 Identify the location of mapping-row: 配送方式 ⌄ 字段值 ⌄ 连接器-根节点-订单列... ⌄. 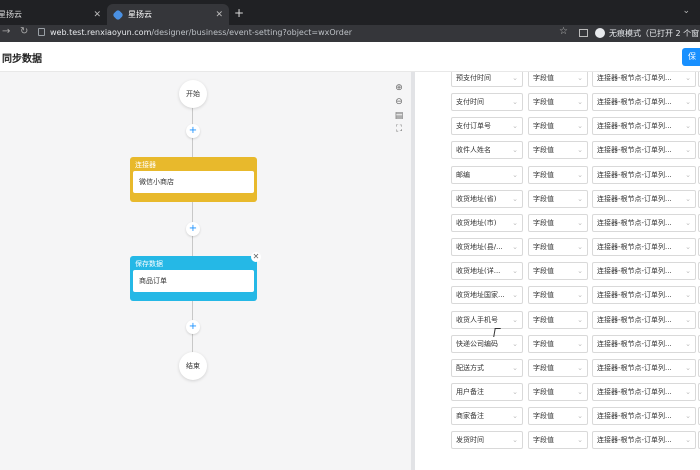
(557, 367).